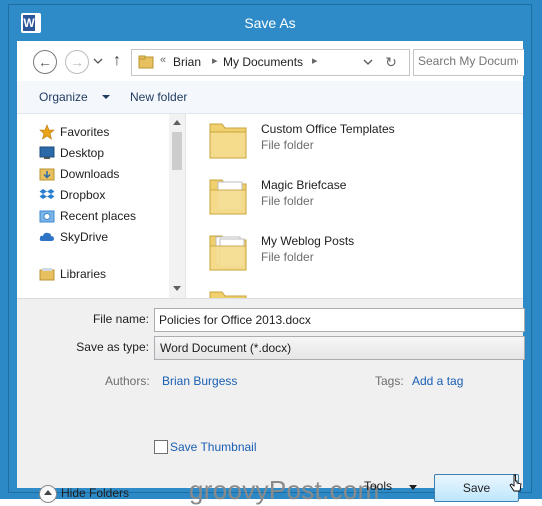 The image size is (542, 506). What do you see at coordinates (378, 486) in the screenshot?
I see `tools-button: Tools` at bounding box center [378, 486].